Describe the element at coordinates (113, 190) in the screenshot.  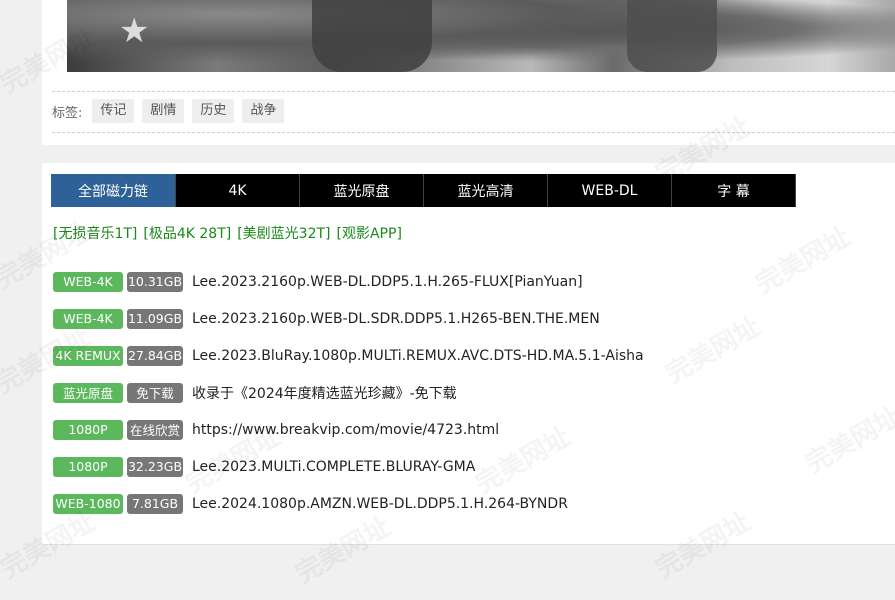
I see `tab-all-magnet: 全部磁力链` at that location.